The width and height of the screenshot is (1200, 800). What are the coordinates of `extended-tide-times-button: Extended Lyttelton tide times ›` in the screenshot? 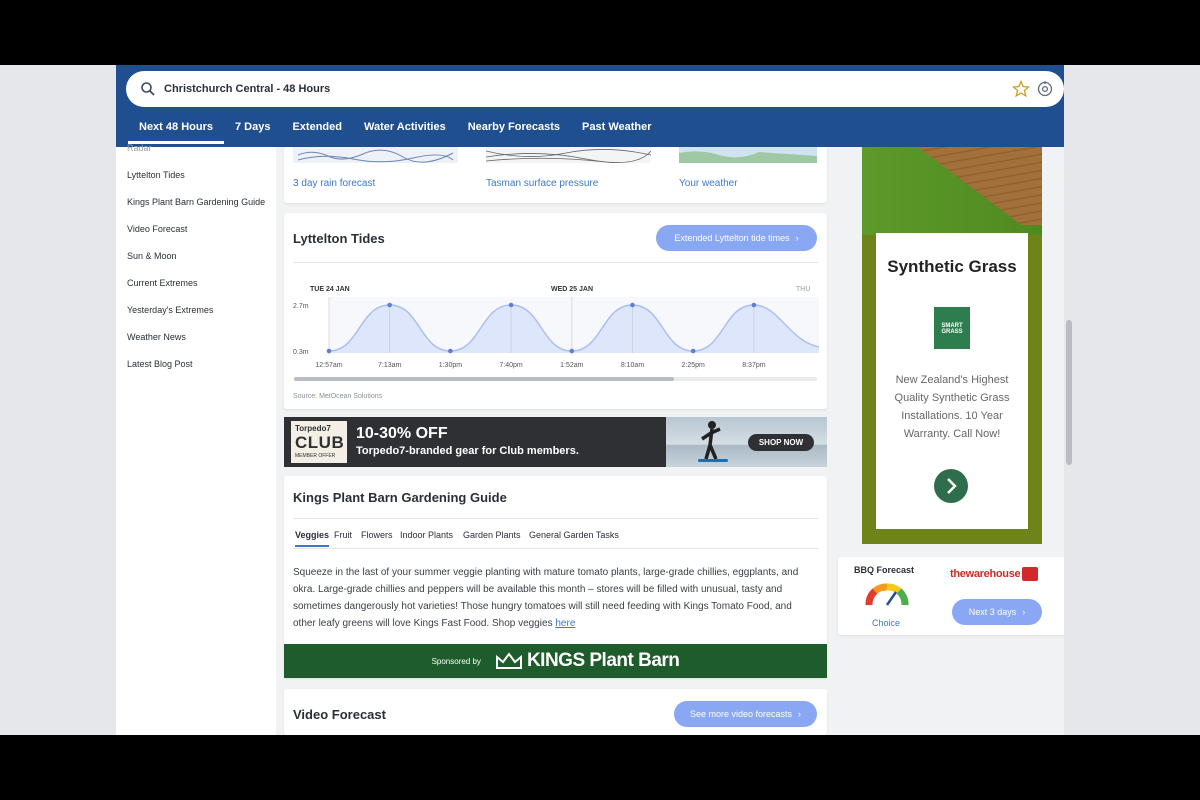 It's located at (736, 238).